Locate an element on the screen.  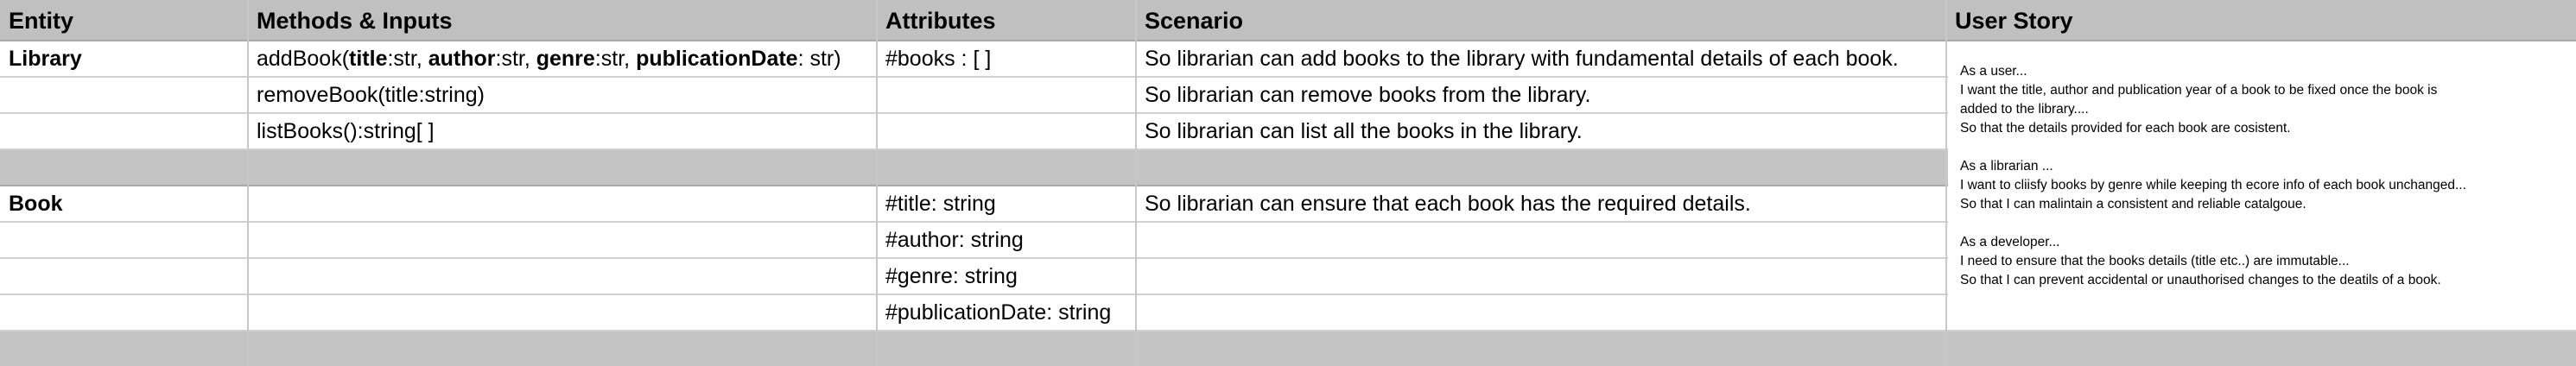
entity-cell: Book is located at coordinates (124, 203).